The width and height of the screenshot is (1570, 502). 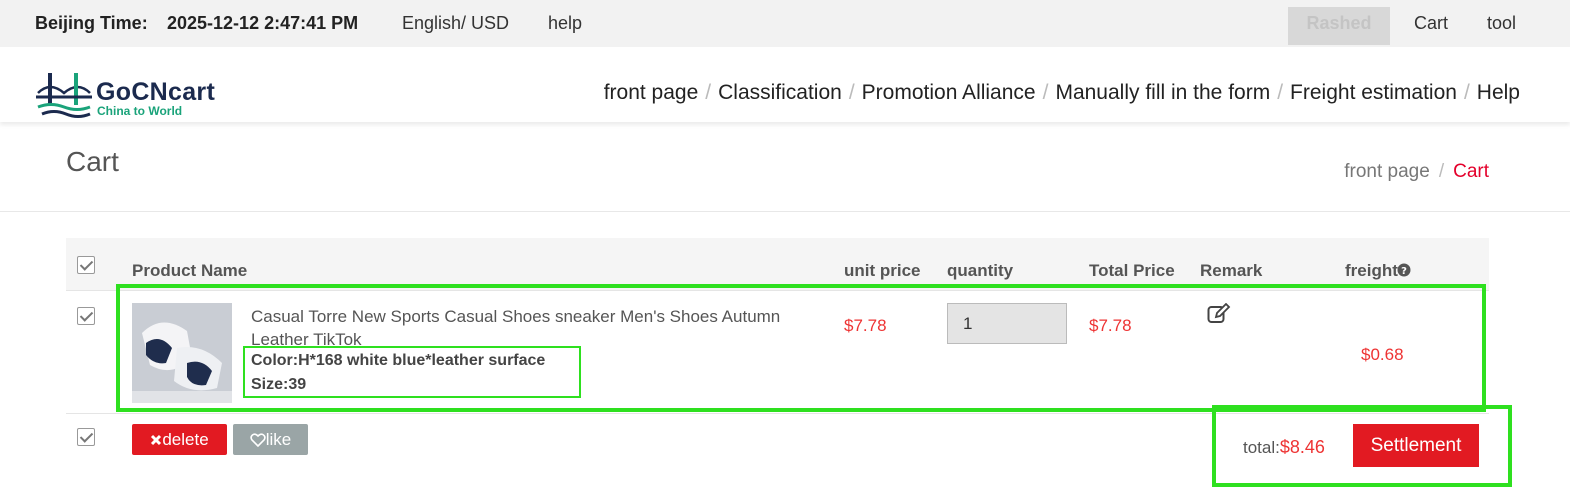 I want to click on sneaker-image, so click(x=182, y=353).